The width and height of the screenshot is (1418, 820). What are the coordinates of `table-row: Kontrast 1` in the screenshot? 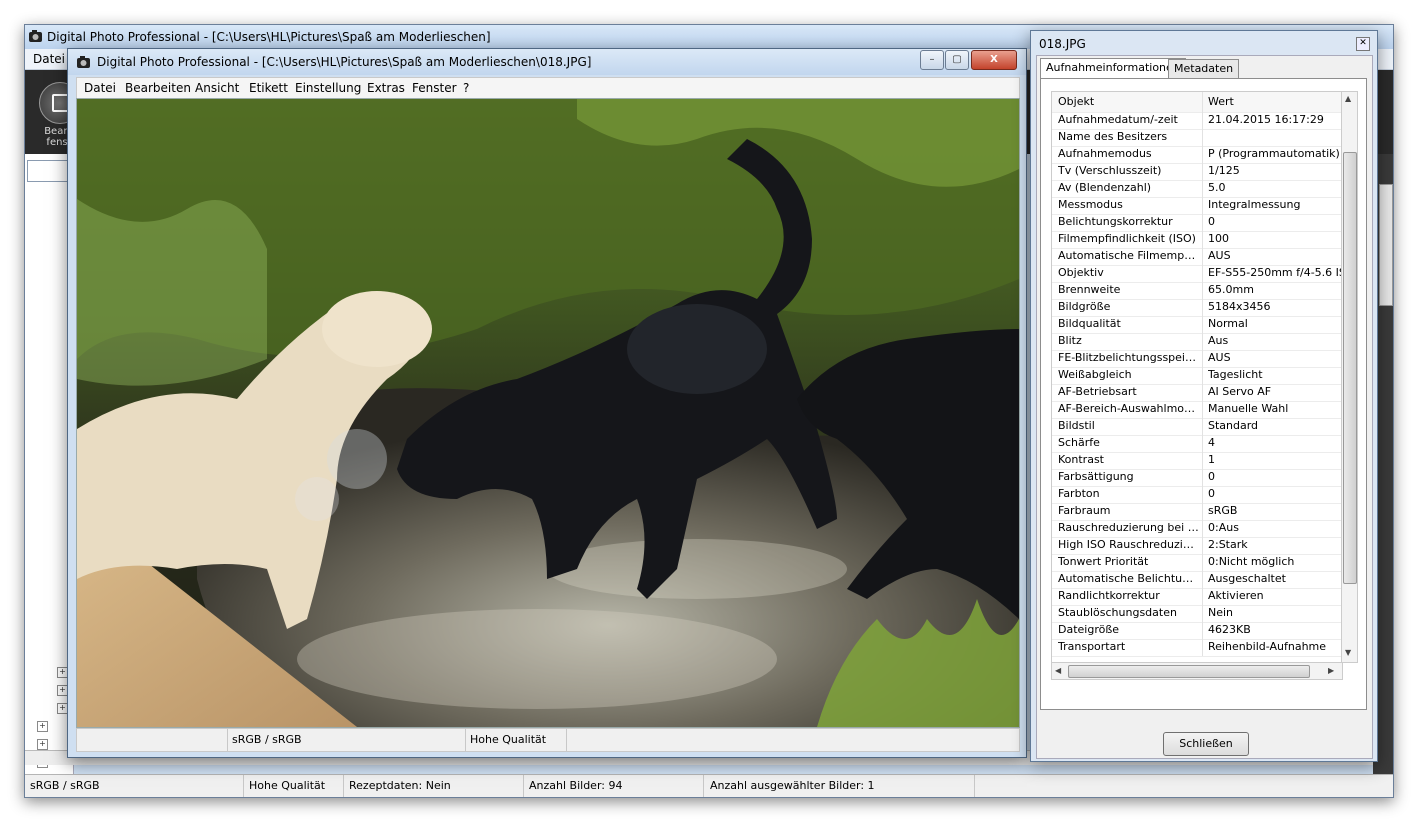 It's located at (1202, 461).